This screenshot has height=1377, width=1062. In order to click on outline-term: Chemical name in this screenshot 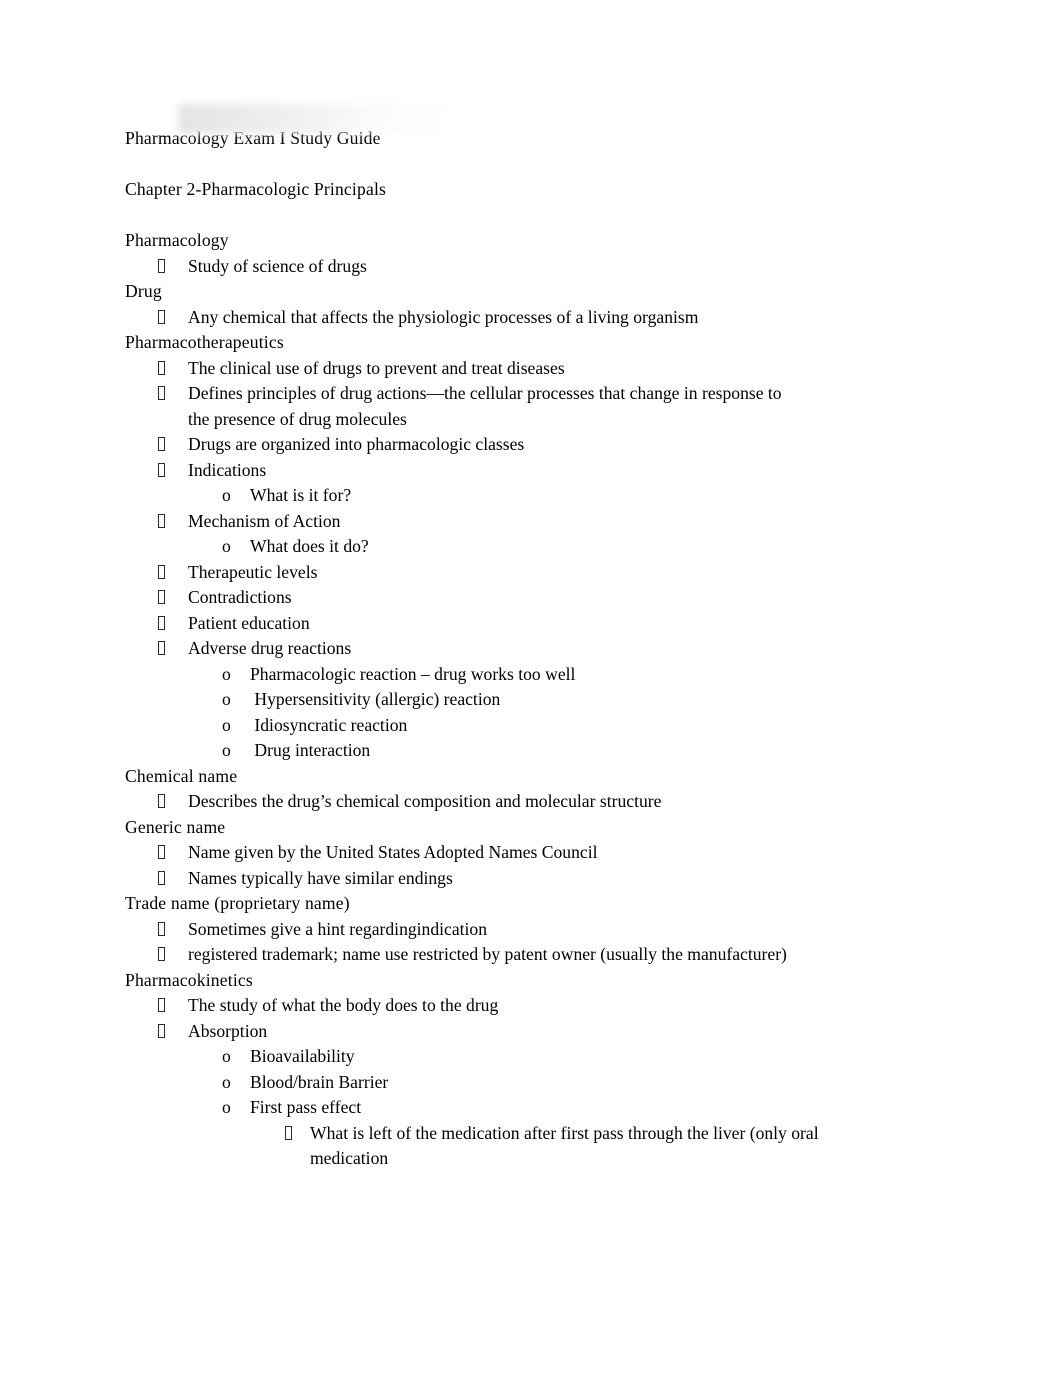, I will do `click(181, 775)`.